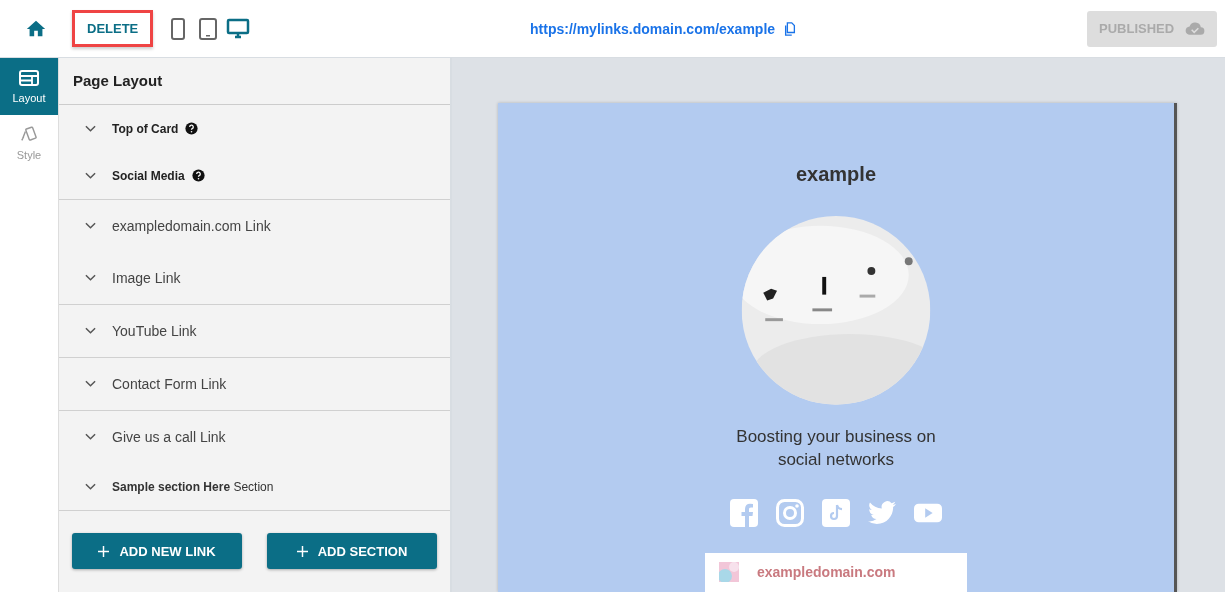 Image resolution: width=1225 pixels, height=592 pixels. Describe the element at coordinates (653, 28) in the screenshot. I see `page-url-link: https://mylinks.domain.com/example` at that location.